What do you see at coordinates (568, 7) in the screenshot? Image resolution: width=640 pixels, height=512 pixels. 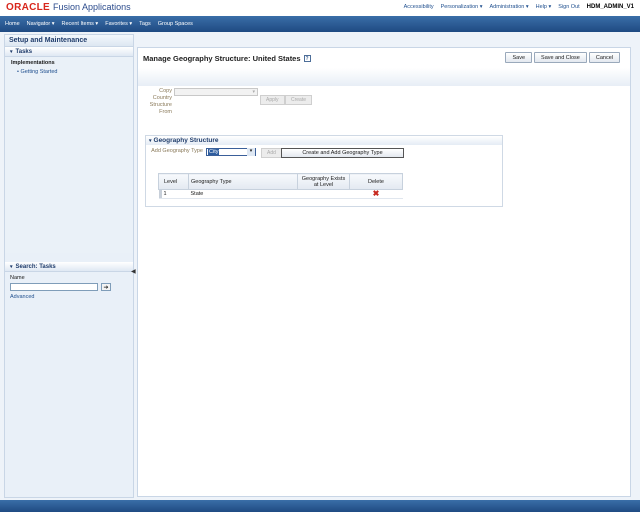 I see `sign-out-link: Sign Out` at bounding box center [568, 7].